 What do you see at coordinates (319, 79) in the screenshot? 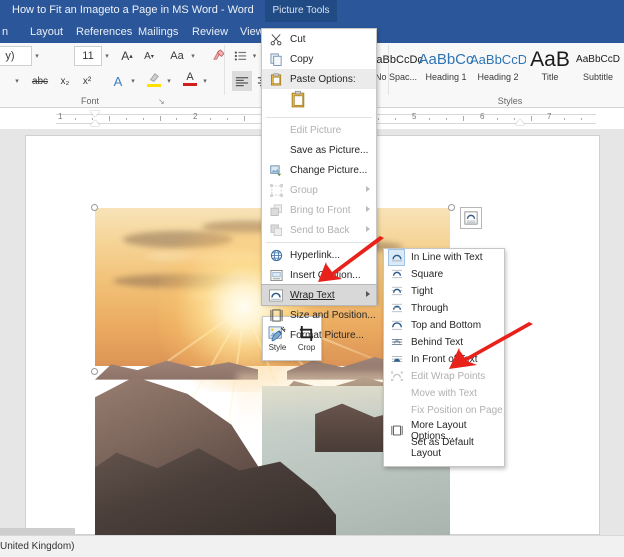
I see `menu-item-paste-options: Paste Options:` at bounding box center [319, 79].